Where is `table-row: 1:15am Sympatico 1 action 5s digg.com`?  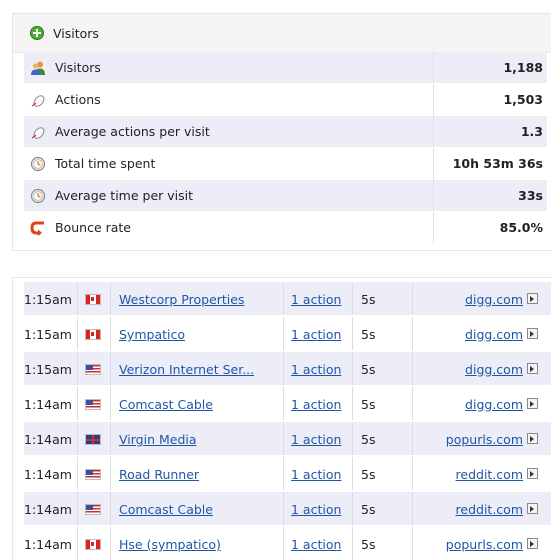
table-row: 1:15am Sympatico 1 action 5s digg.com is located at coordinates (287, 333).